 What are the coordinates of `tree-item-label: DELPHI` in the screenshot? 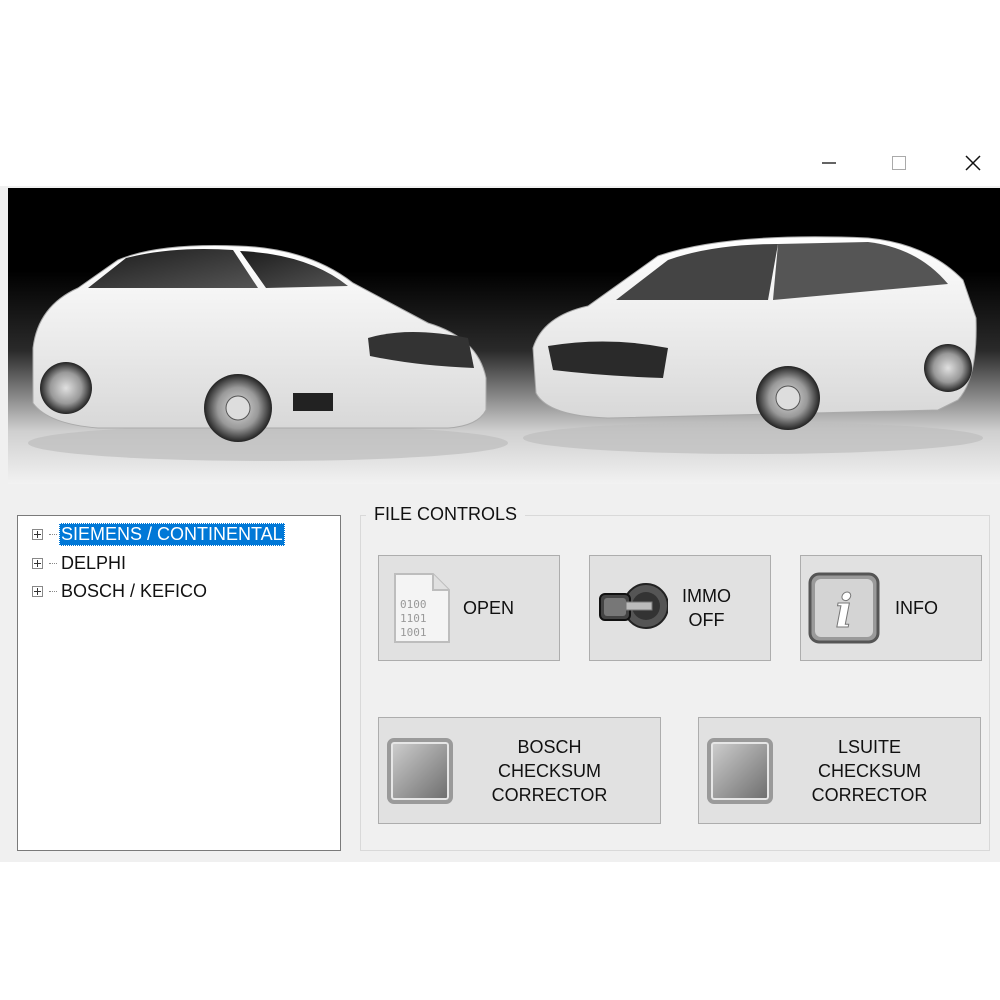 It's located at (94, 562).